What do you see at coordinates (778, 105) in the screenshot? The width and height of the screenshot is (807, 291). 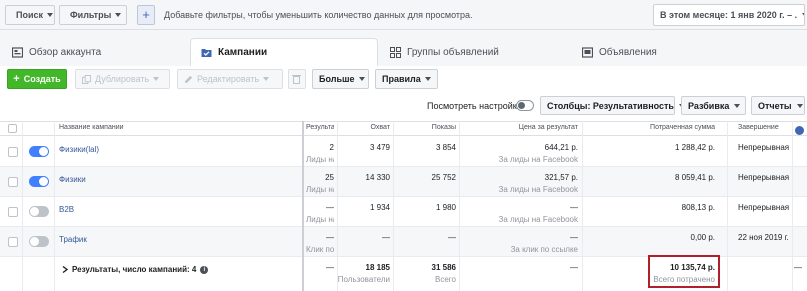 I see `reports-button: Отчеты` at bounding box center [778, 105].